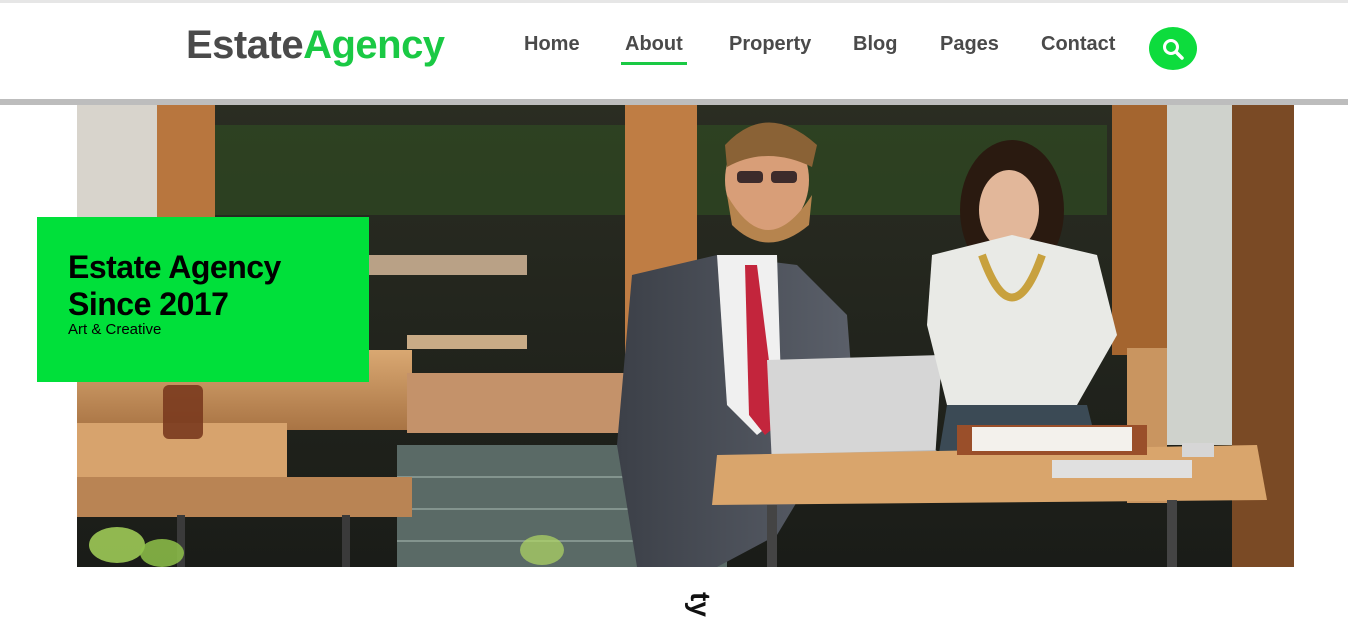 The height and width of the screenshot is (623, 1348). What do you see at coordinates (770, 44) in the screenshot?
I see `nav-property: Property` at bounding box center [770, 44].